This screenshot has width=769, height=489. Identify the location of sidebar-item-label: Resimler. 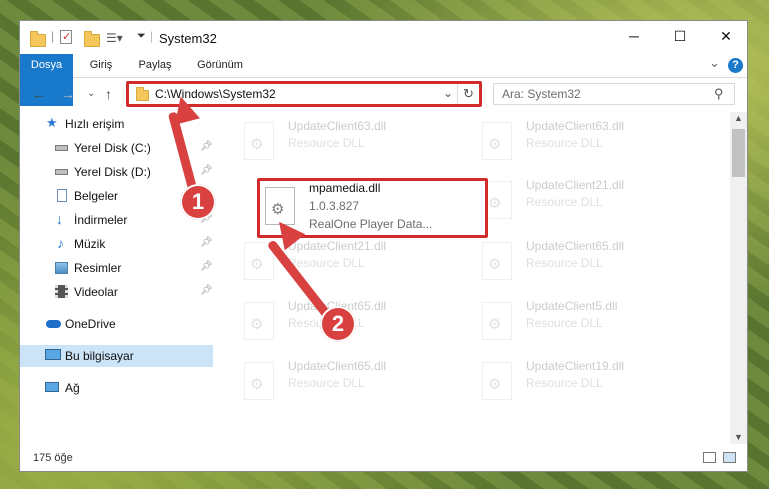
(98, 268).